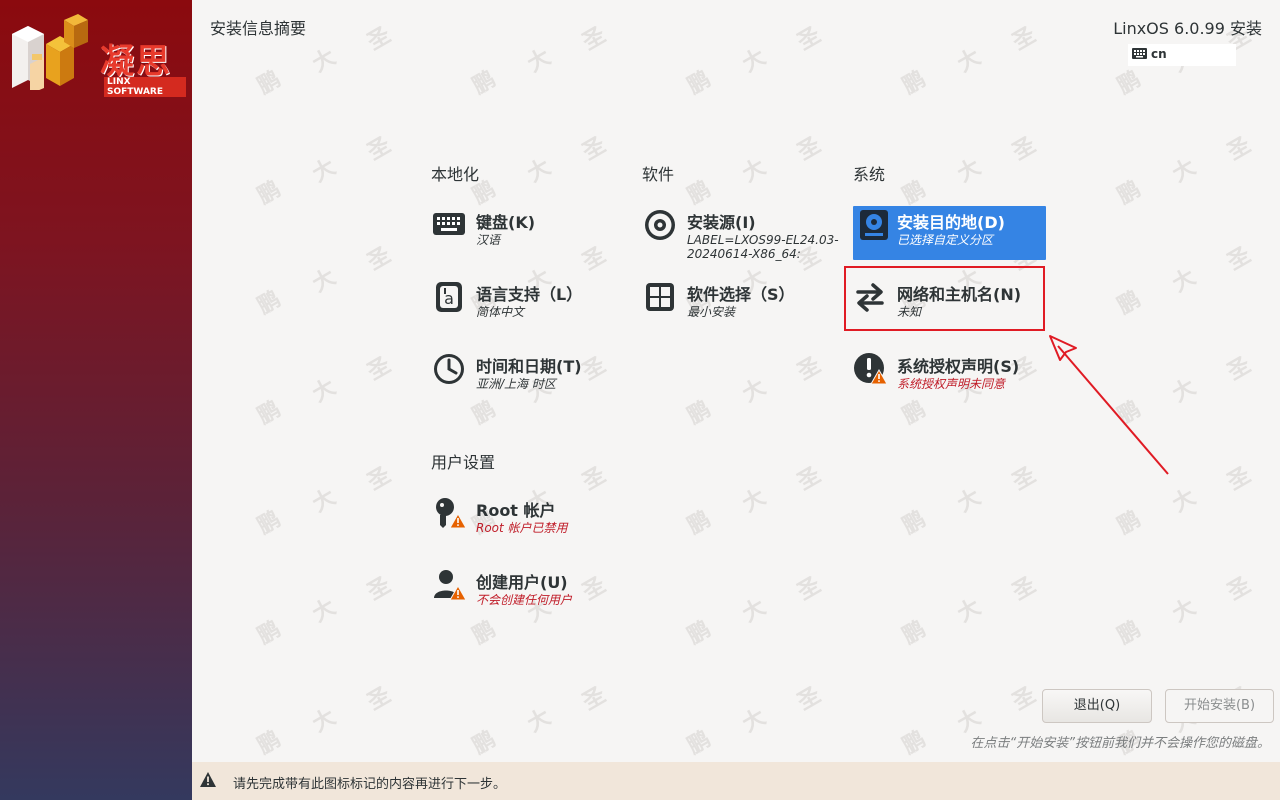  Describe the element at coordinates (529, 294) in the screenshot. I see `spoke-title: 语言支持（L）` at that location.